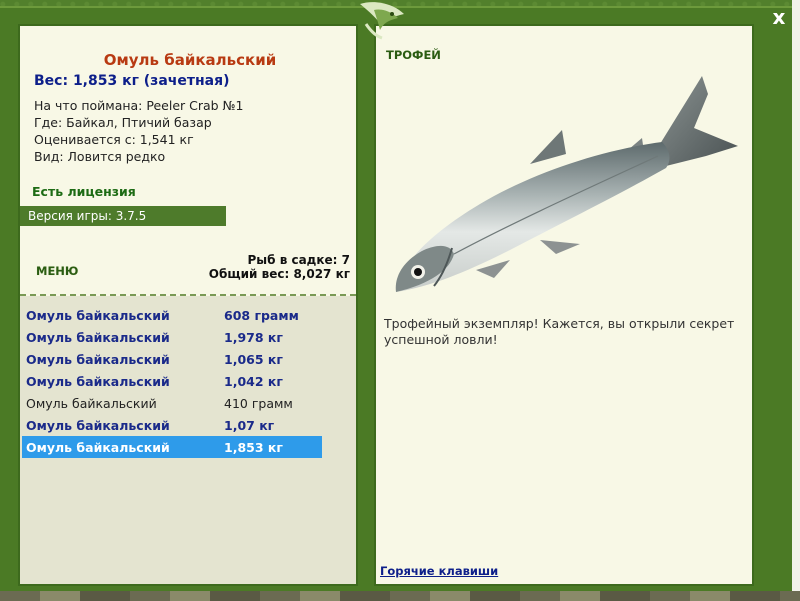 Image resolution: width=800 pixels, height=601 pixels. Describe the element at coordinates (190, 60) in the screenshot. I see `fish-name-title: Омуль байкальский` at that location.